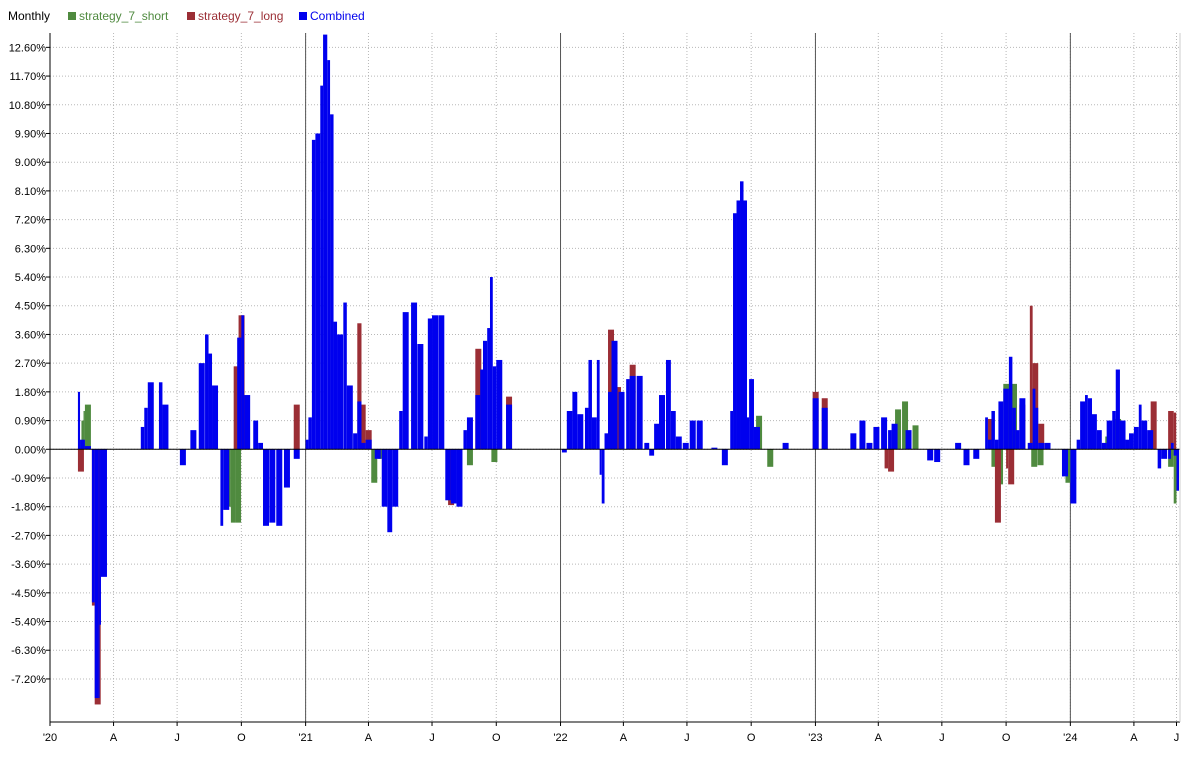  I want to click on y-tick-label: 9.90%, so click(30, 134).